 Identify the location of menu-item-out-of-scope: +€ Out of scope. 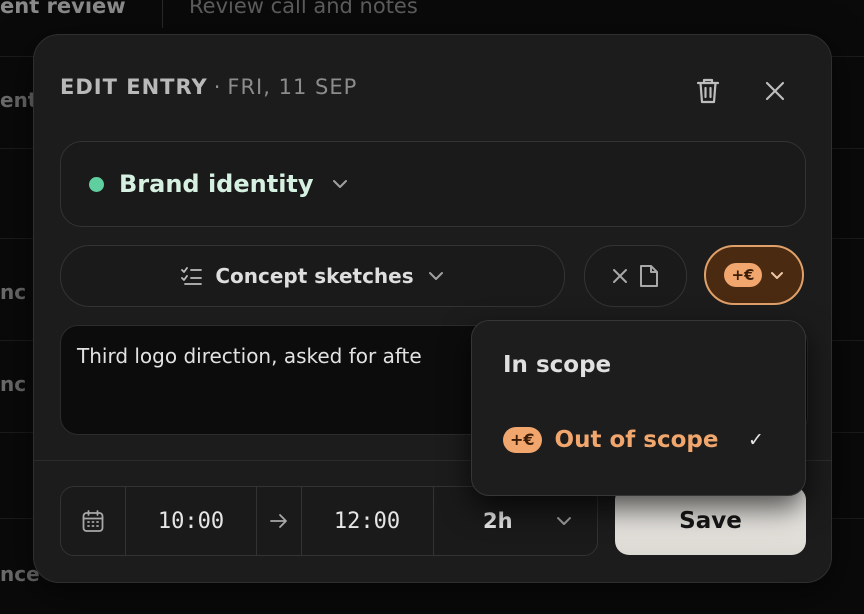
(610, 440).